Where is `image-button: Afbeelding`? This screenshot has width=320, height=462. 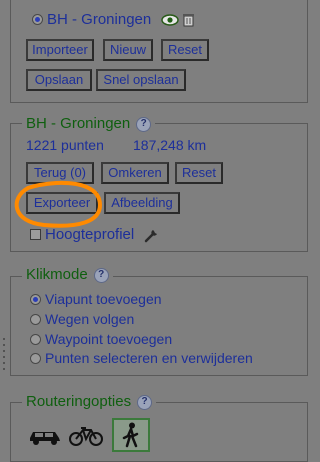 image-button: Afbeelding is located at coordinates (142, 203).